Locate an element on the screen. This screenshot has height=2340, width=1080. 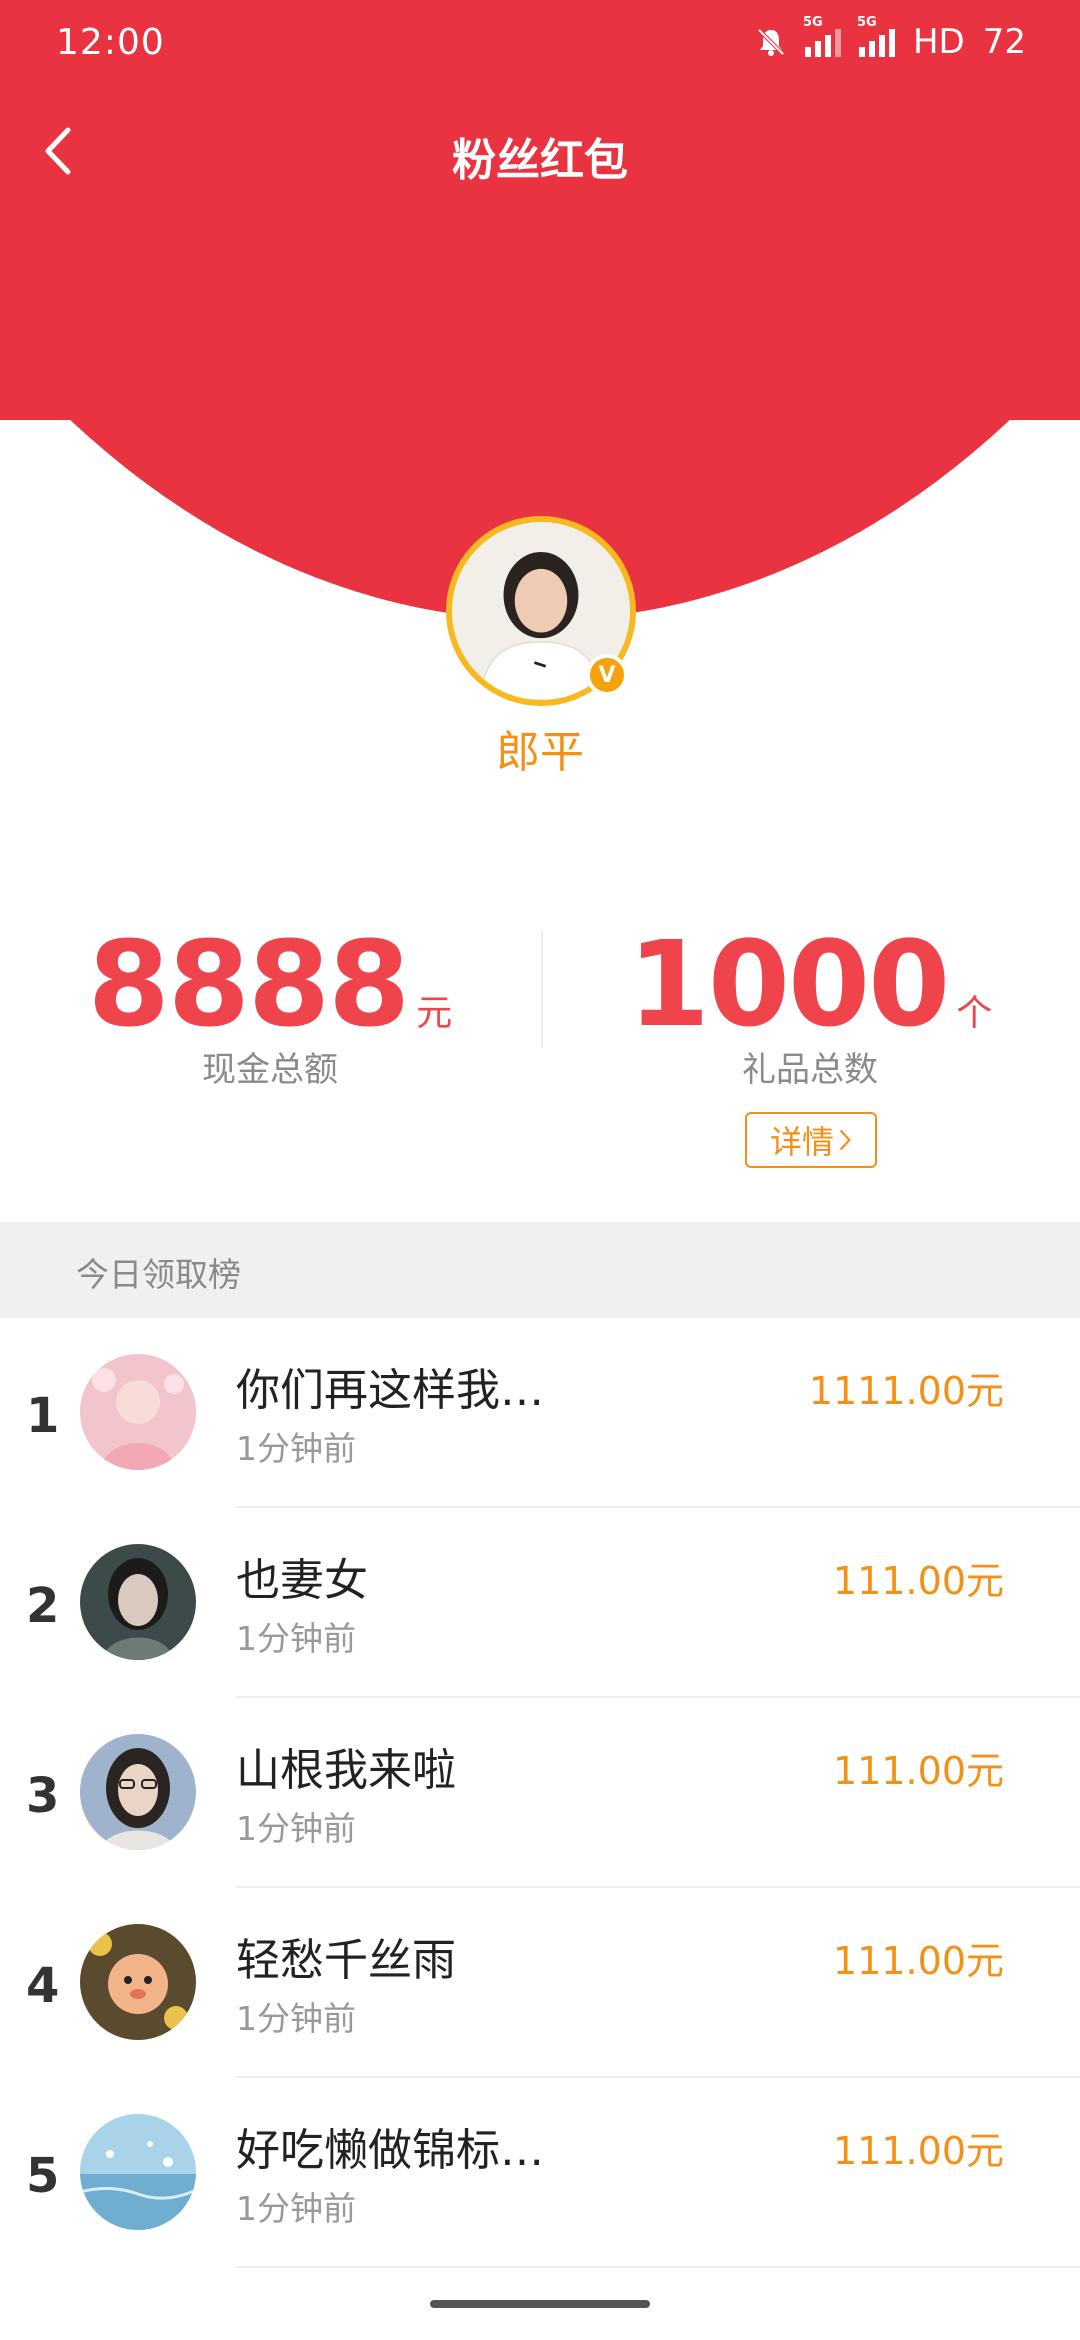
gift-total-stat: 1000 个 礼品总数 is located at coordinates (810, 1003).